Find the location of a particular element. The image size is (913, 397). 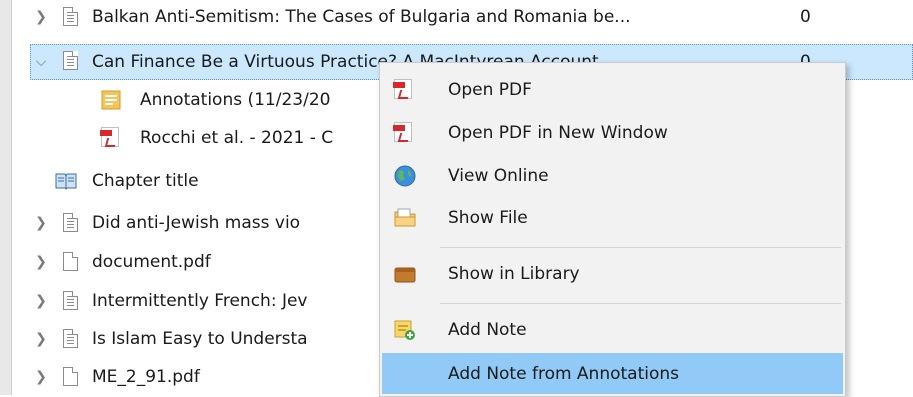

menu-item-label: Show File is located at coordinates (488, 218).